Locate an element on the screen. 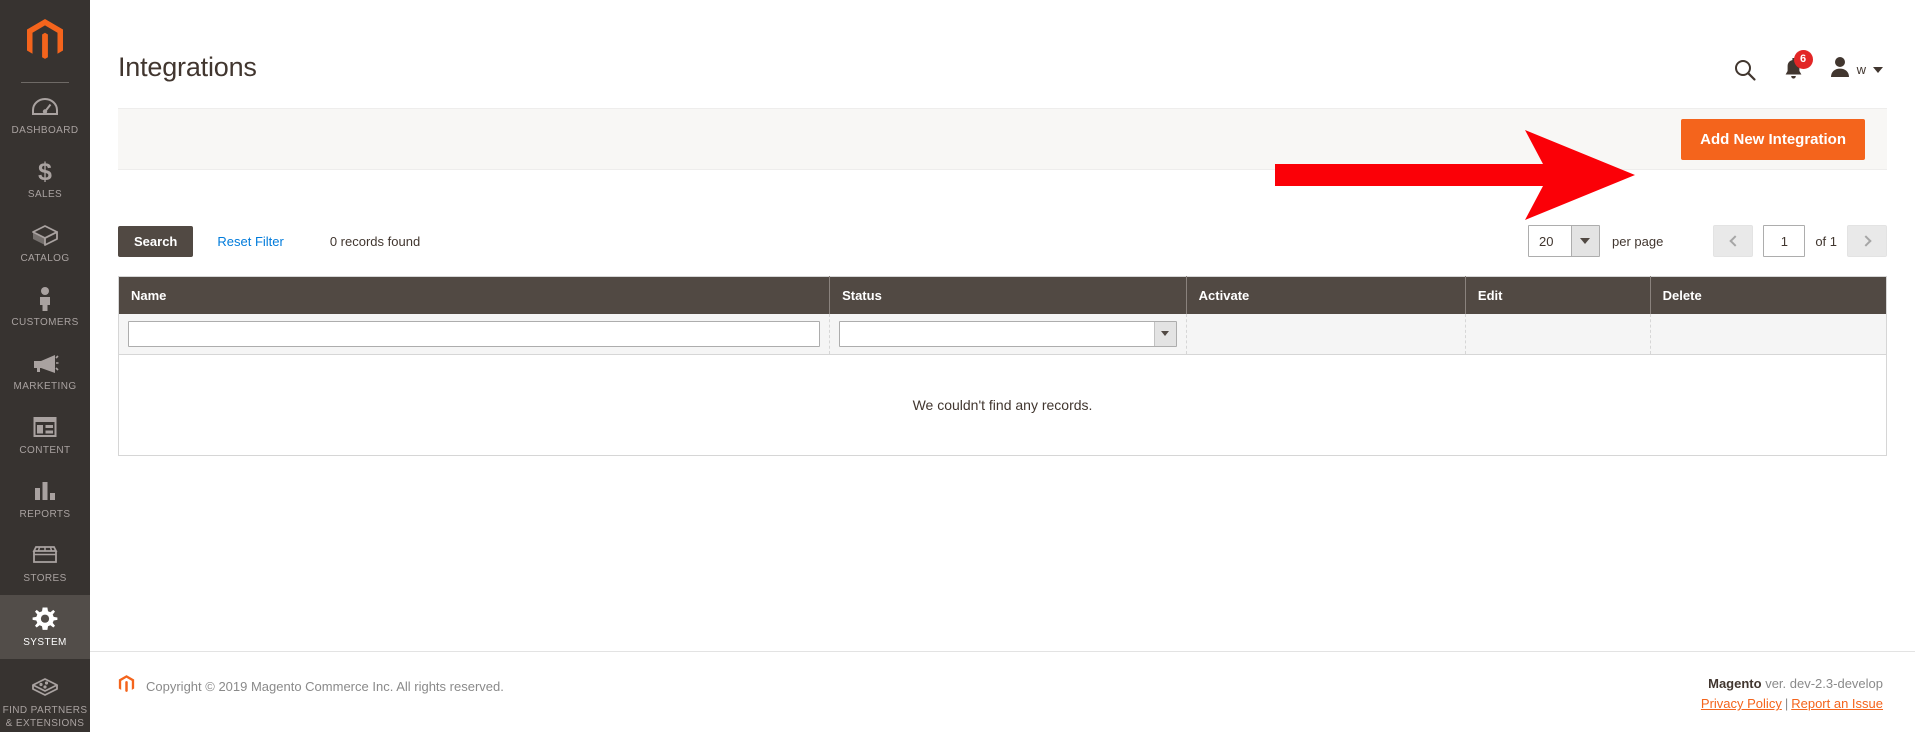 The width and height of the screenshot is (1915, 732). page-title: Integrations is located at coordinates (187, 67).